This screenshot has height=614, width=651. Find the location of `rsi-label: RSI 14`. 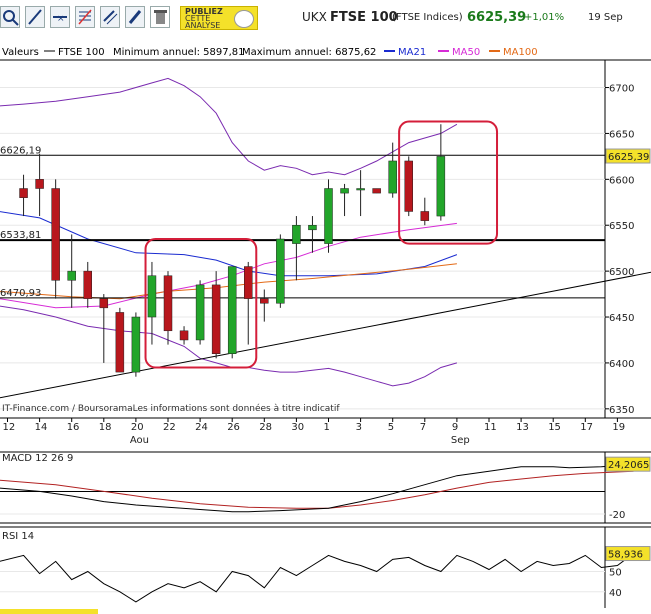

rsi-label: RSI 14 is located at coordinates (18, 536).